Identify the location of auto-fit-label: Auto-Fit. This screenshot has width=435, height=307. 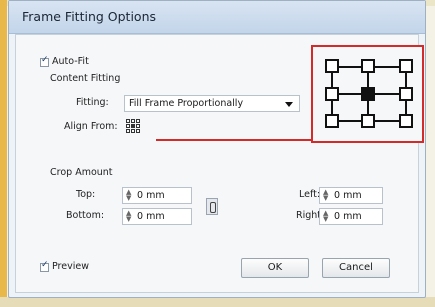
(70, 61).